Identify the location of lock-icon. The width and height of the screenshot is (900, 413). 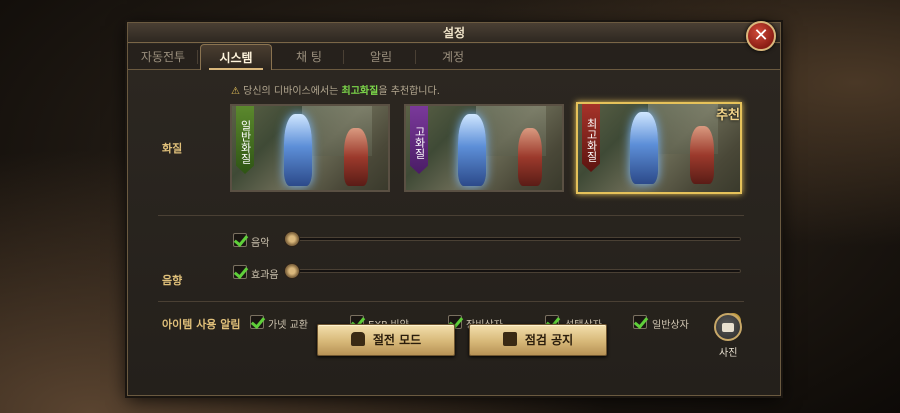
(357, 339).